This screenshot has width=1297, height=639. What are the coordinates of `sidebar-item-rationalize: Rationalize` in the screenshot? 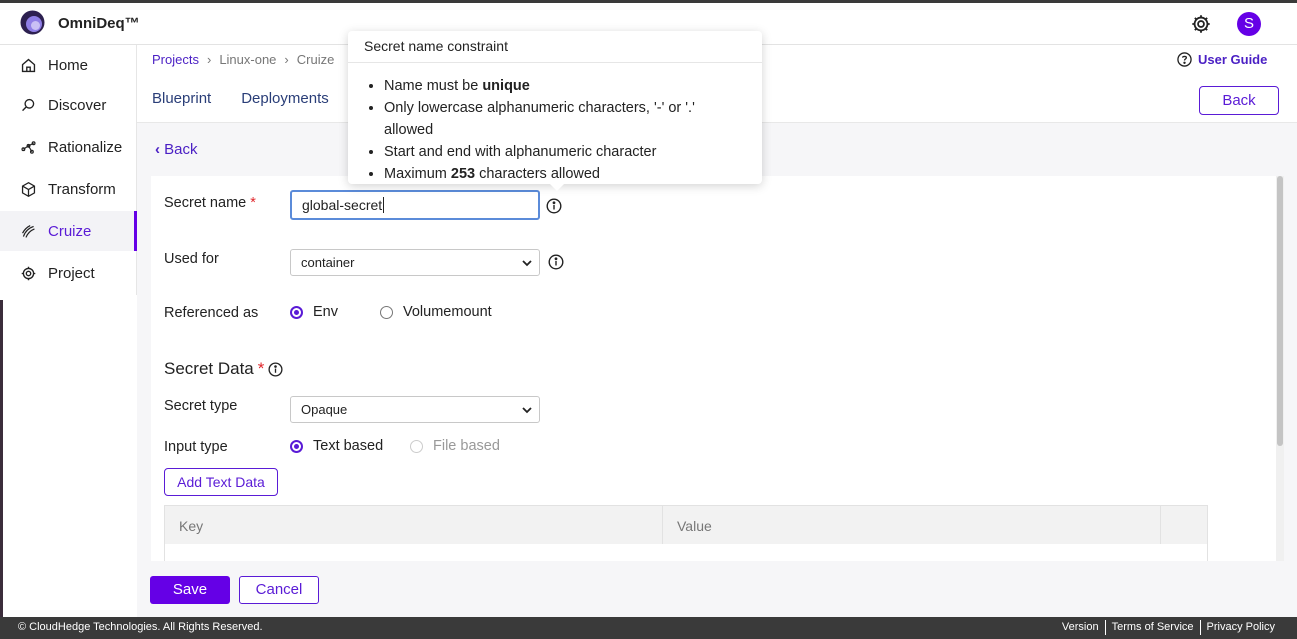 It's located at (68, 147).